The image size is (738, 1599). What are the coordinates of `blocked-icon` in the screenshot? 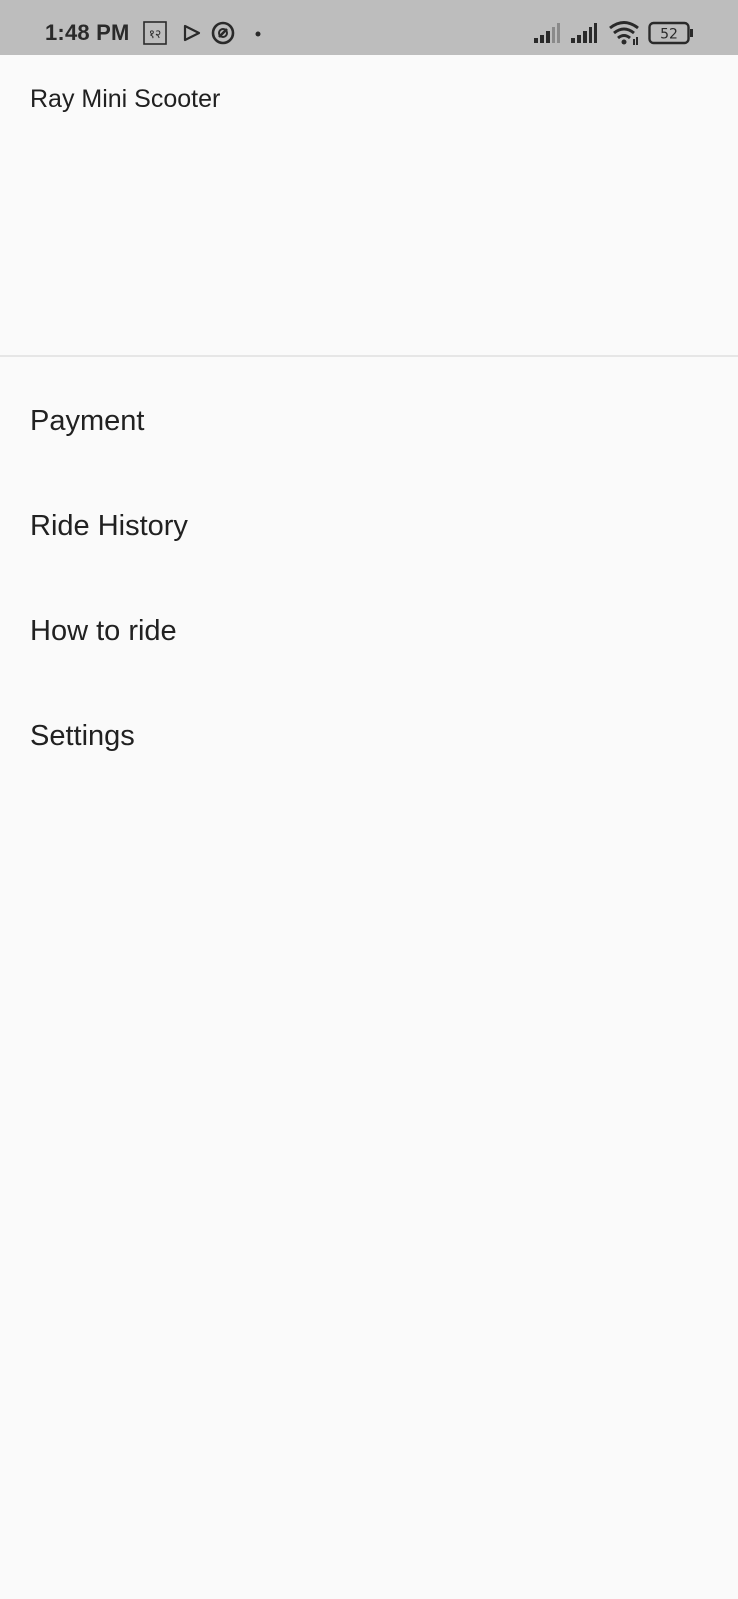 It's located at (223, 36).